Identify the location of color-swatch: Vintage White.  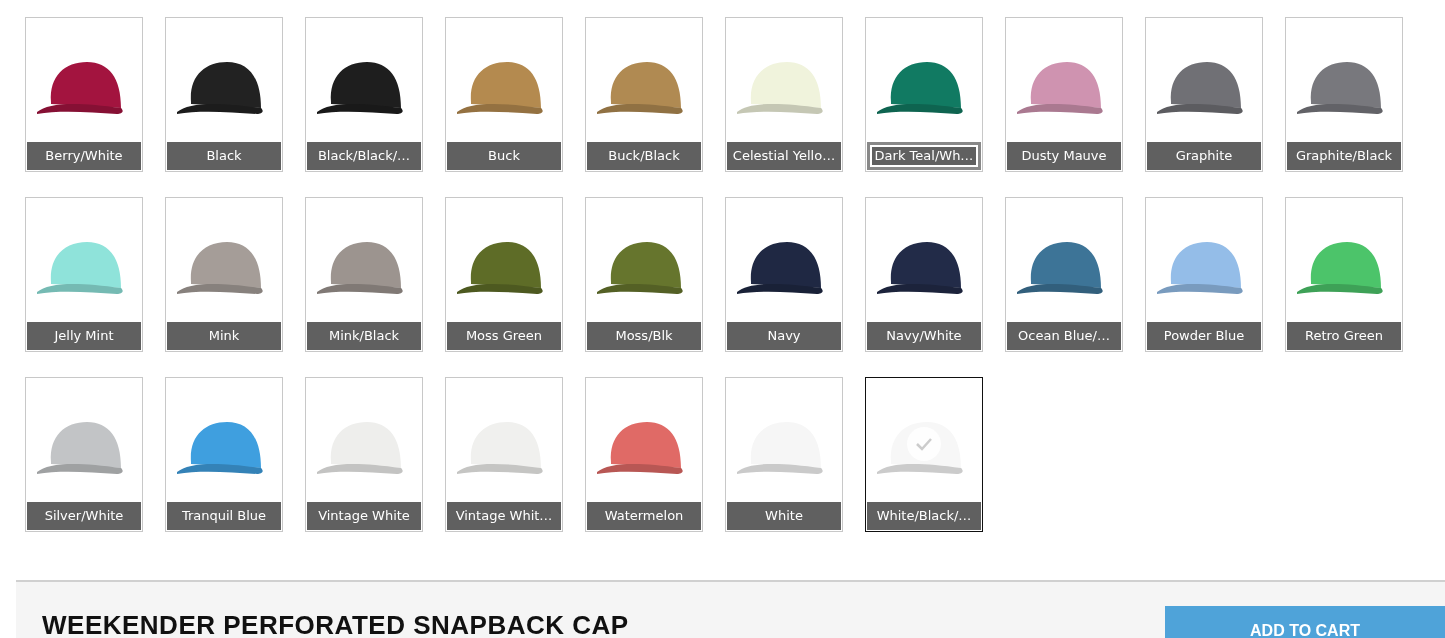
(364, 454).